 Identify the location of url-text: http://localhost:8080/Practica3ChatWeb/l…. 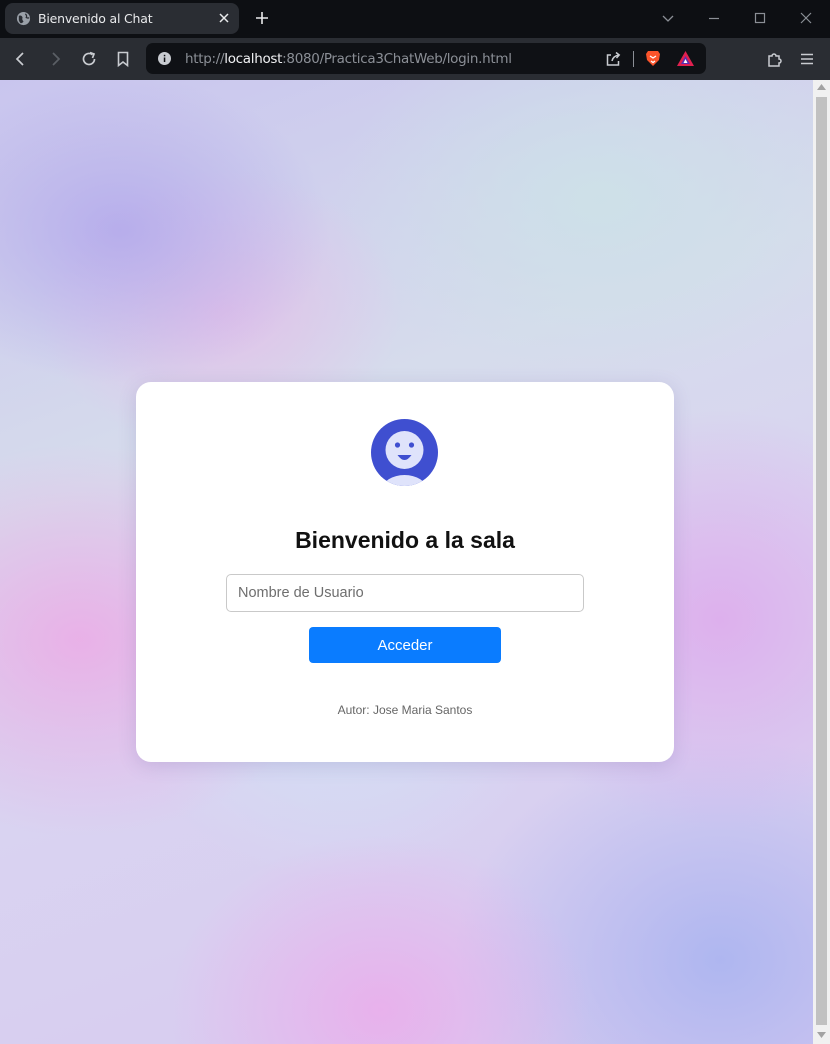
(348, 59).